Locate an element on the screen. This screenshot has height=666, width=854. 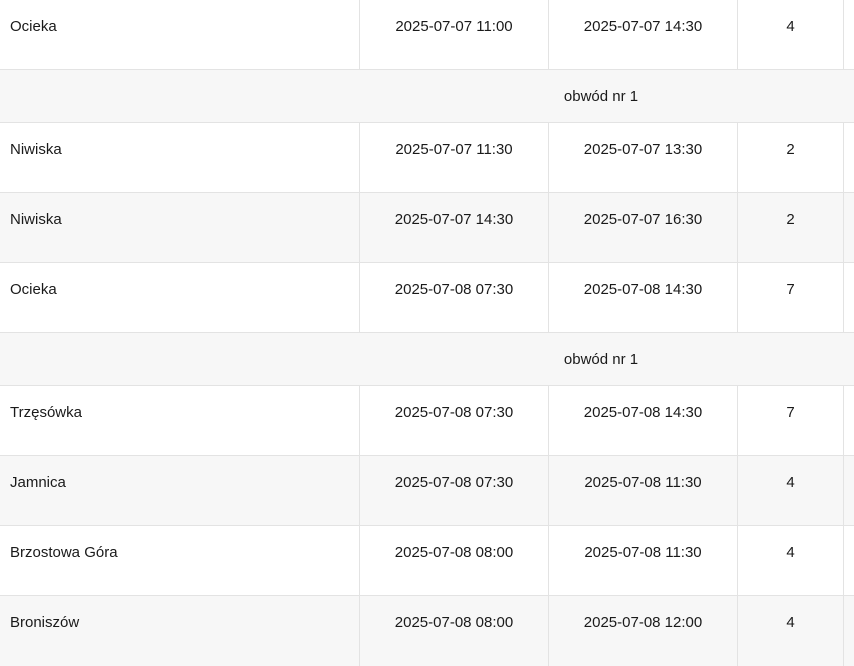
location-cell: Jamnica is located at coordinates (180, 490).